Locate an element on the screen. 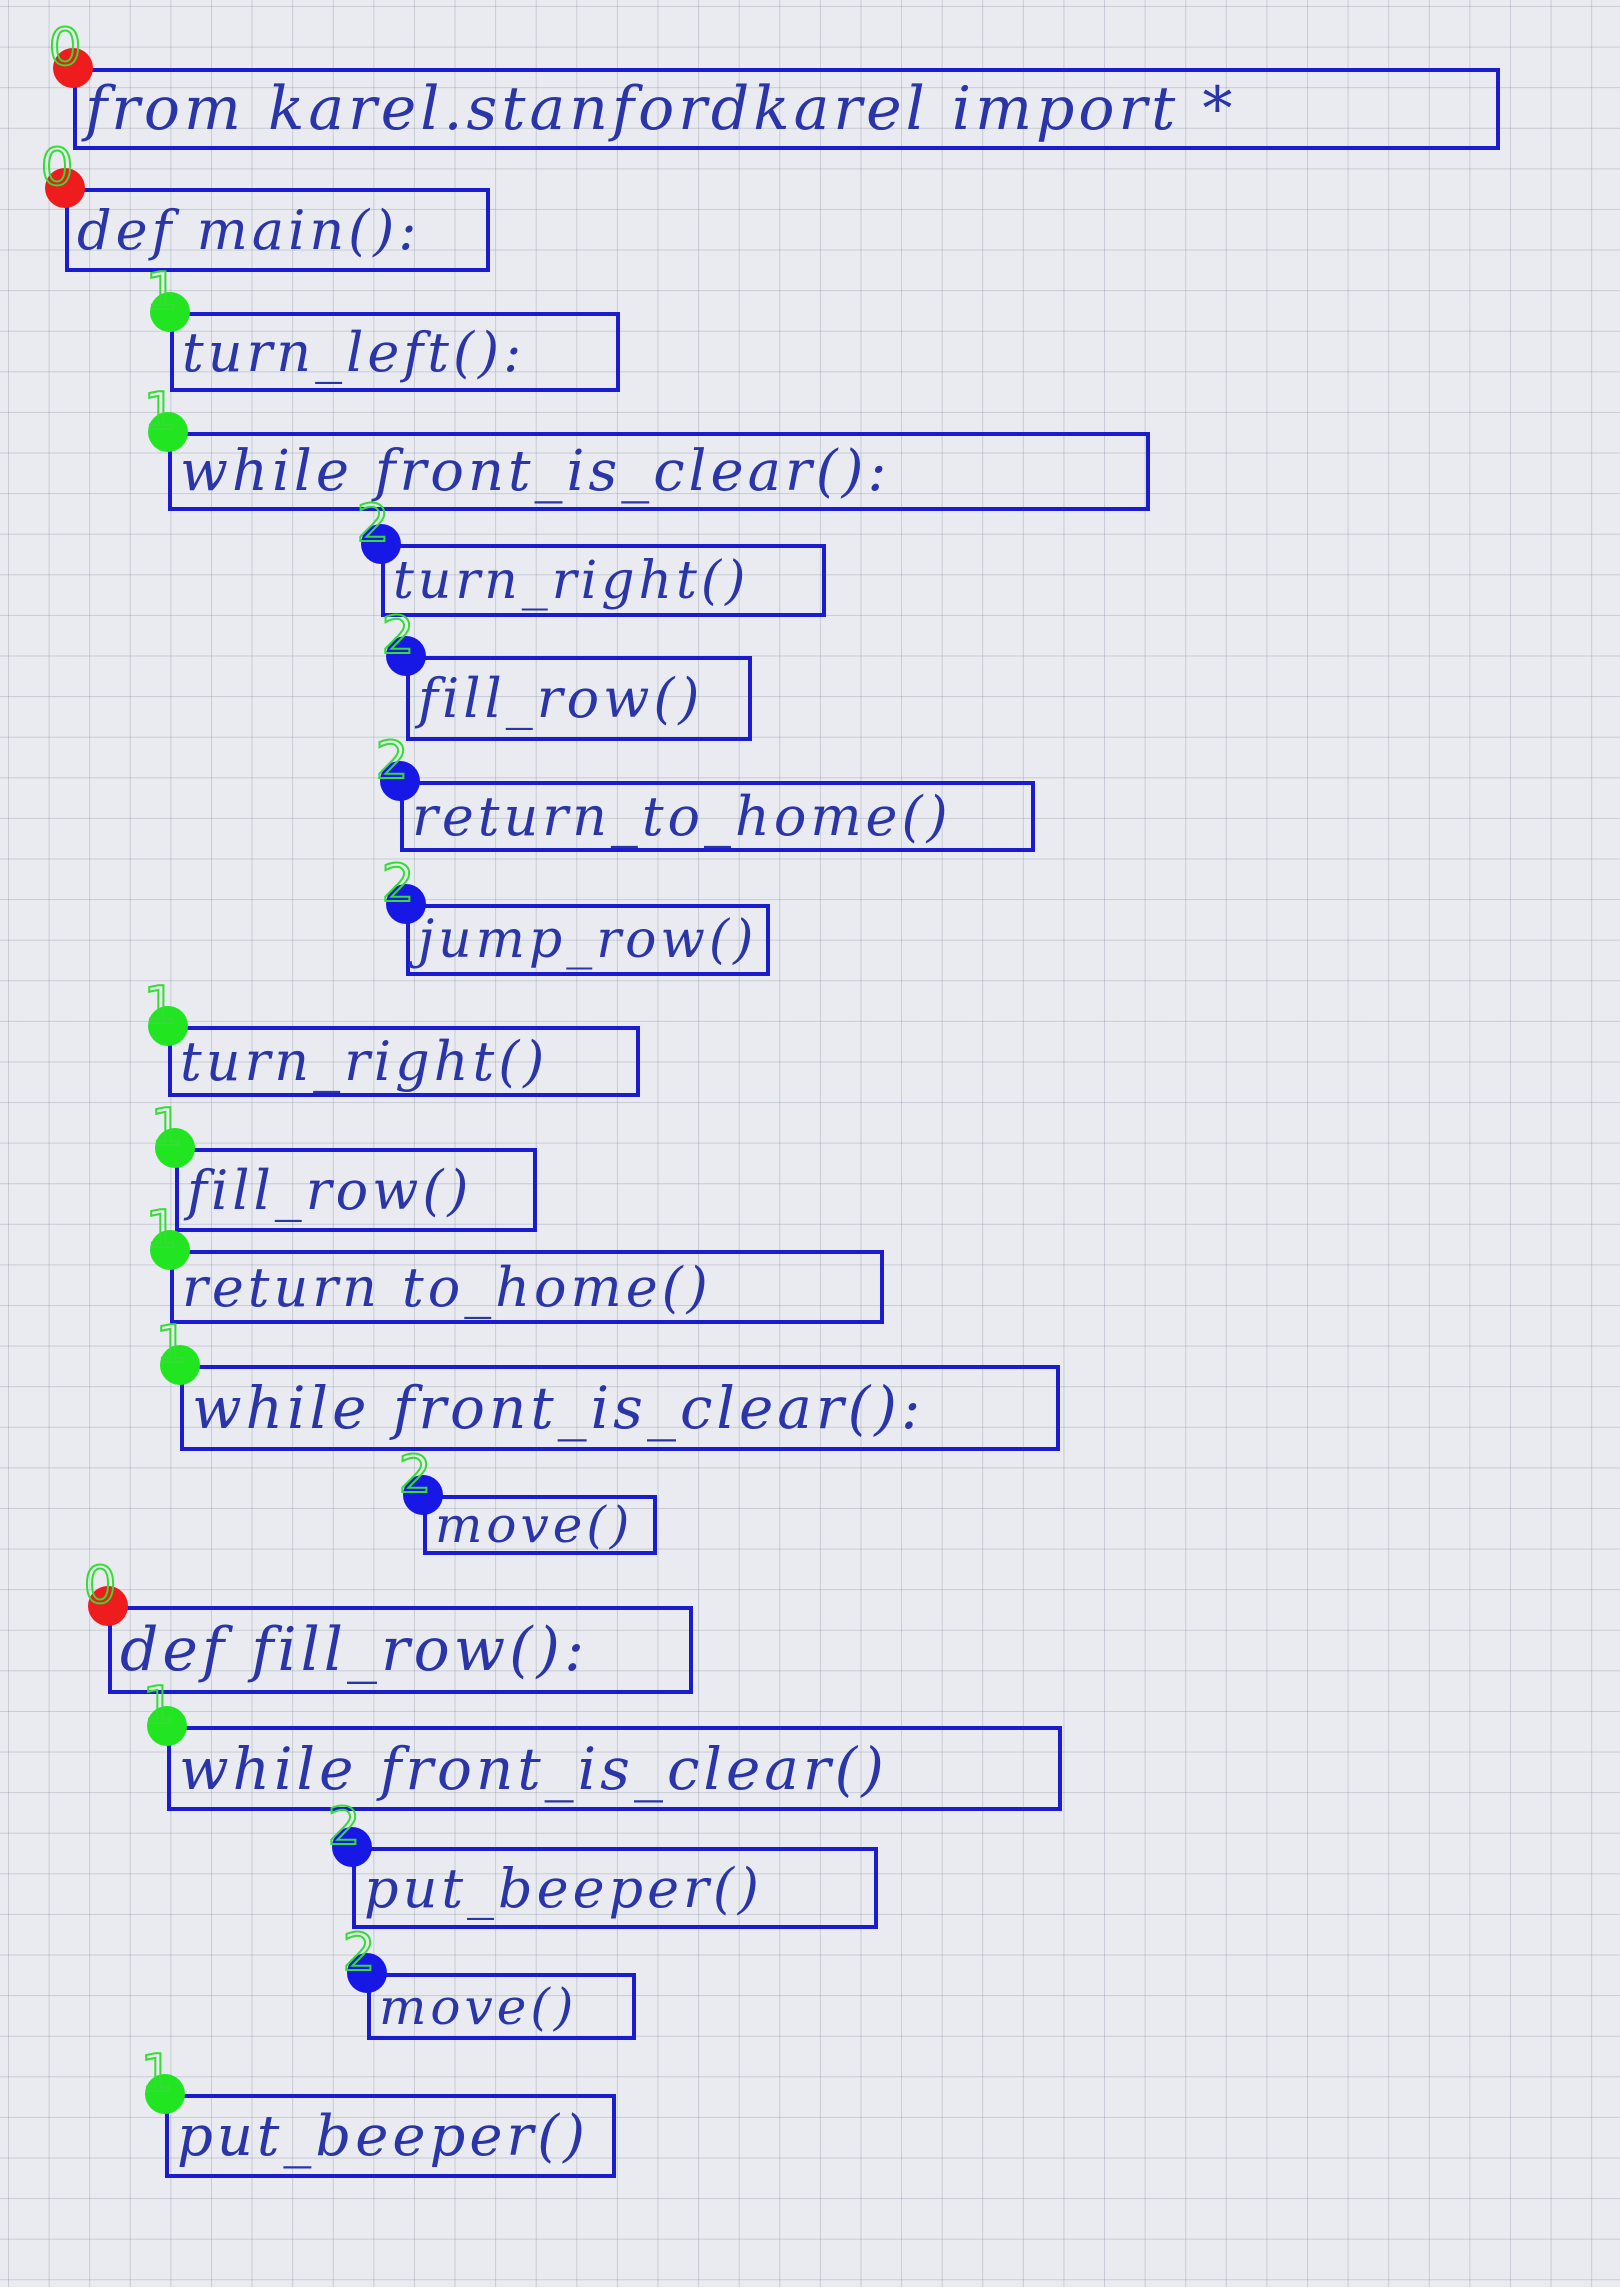  line-bounding-box: jump_row() is located at coordinates (588, 940).